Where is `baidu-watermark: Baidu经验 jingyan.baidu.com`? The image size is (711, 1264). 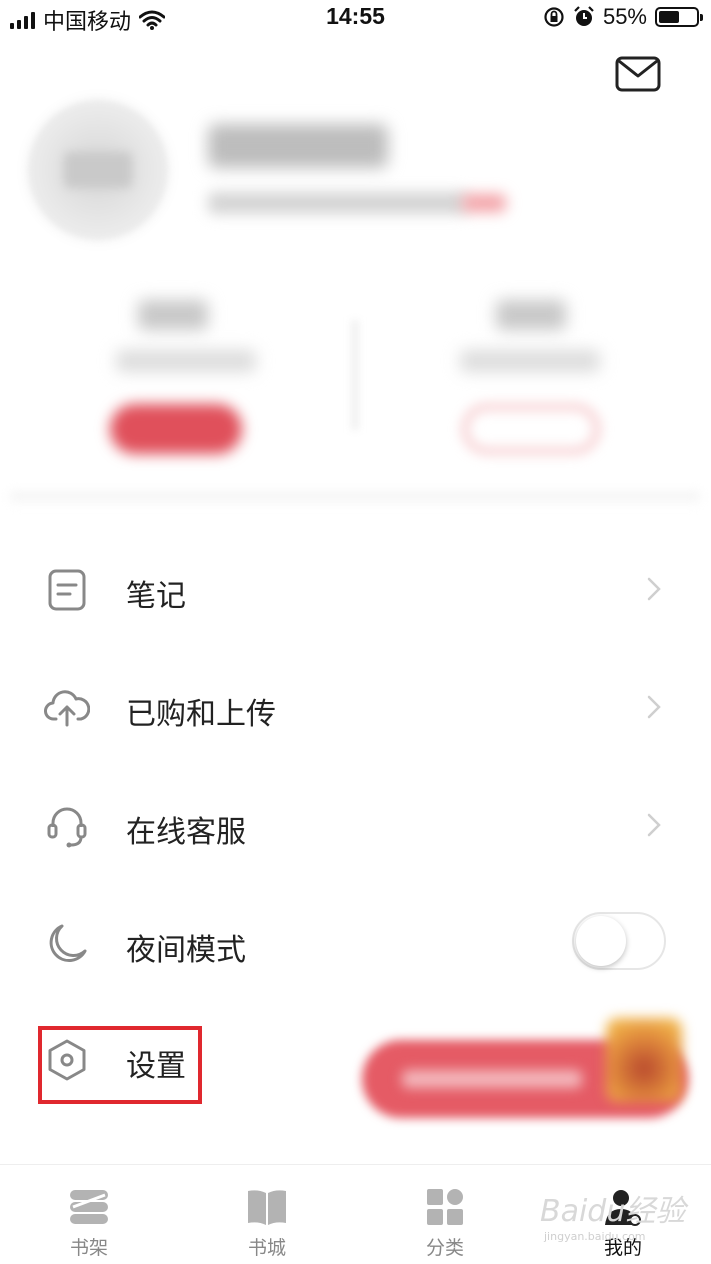
baidu-watermark: Baidu经验 jingyan.baidu.com is located at coordinates (615, 1216).